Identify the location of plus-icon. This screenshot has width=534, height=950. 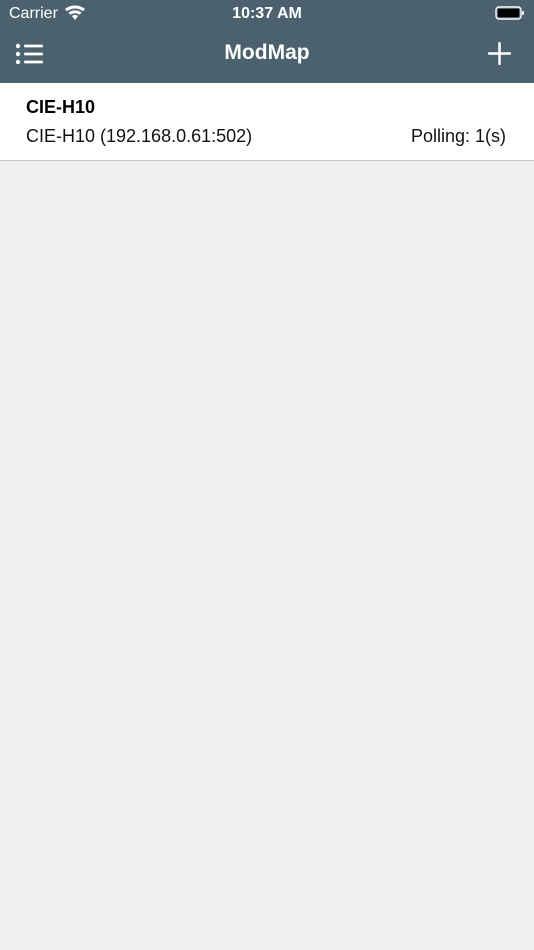
(499, 53).